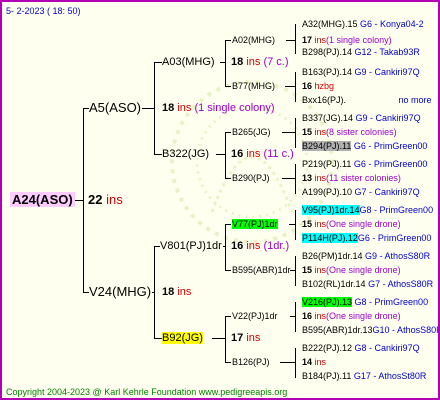 The height and width of the screenshot is (400, 440). Describe the element at coordinates (42, 199) in the screenshot. I see `root-queen: A24(ASO)` at that location.